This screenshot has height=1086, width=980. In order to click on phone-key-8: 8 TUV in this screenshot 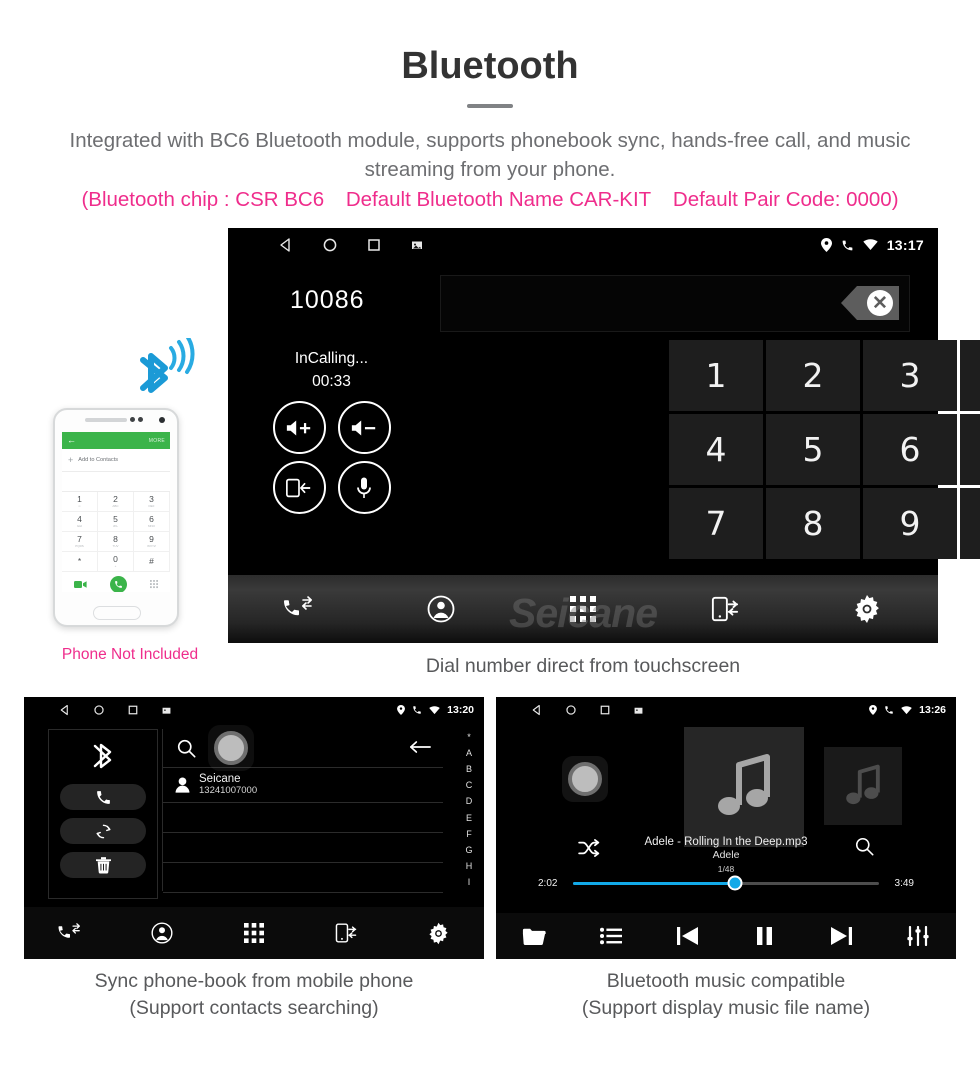, I will do `click(116, 542)`.